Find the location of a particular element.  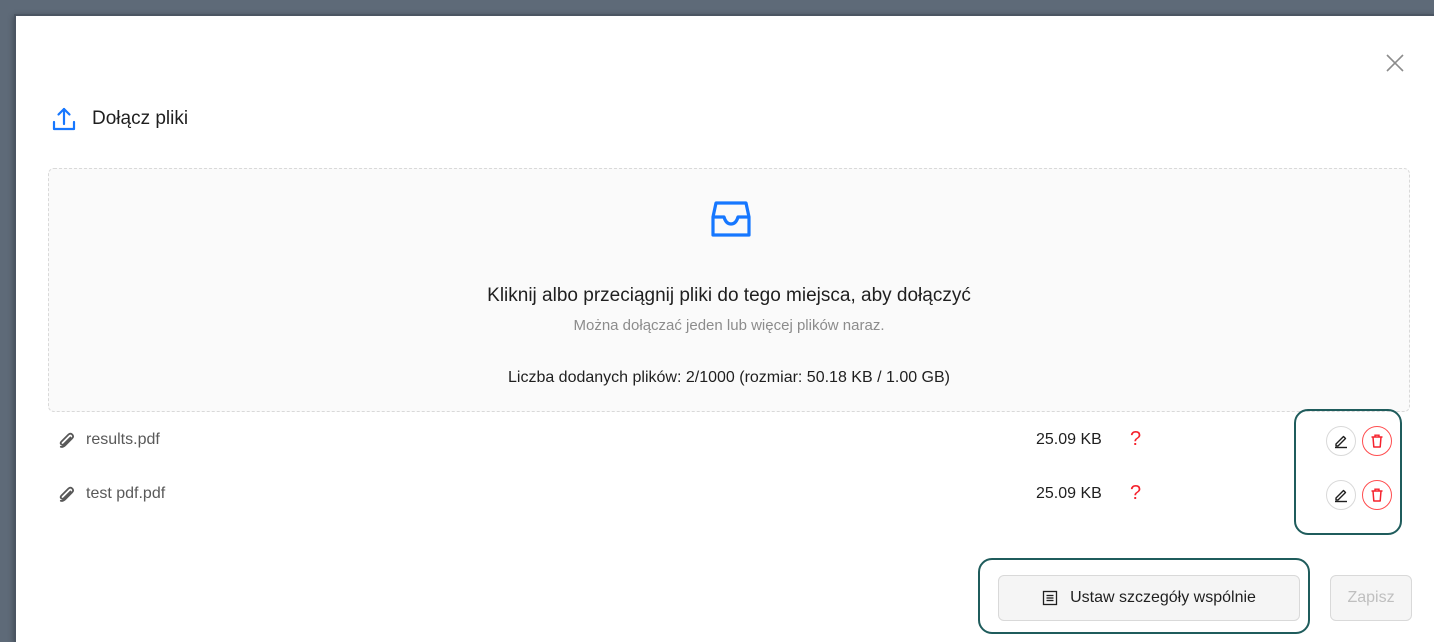

file-name: results.pdf is located at coordinates (123, 440).